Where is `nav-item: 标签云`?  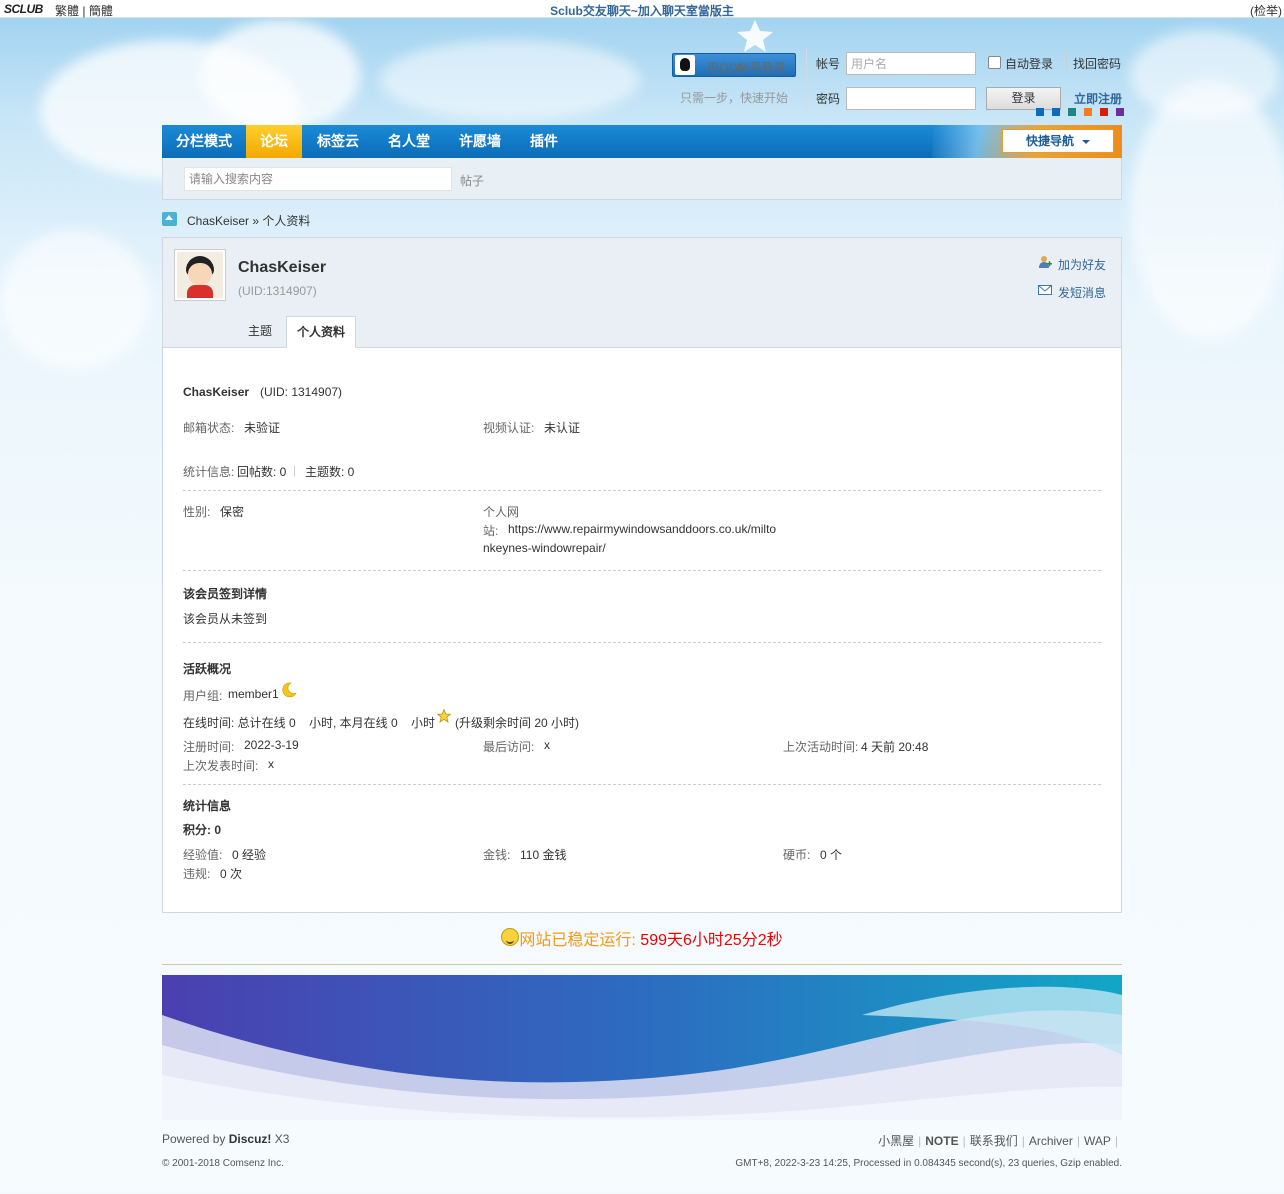
nav-item: 标签云 is located at coordinates (338, 141).